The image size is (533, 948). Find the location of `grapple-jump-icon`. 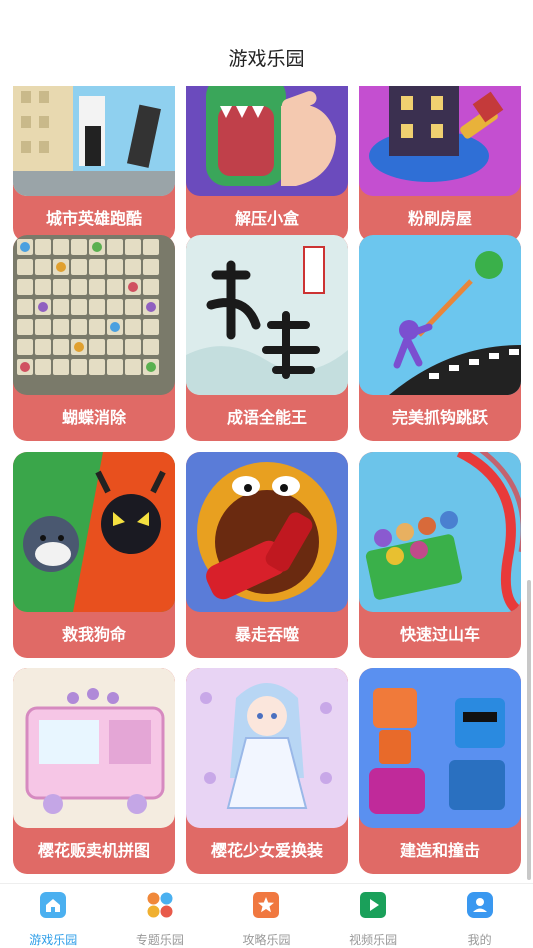

grapple-jump-icon is located at coordinates (440, 315).